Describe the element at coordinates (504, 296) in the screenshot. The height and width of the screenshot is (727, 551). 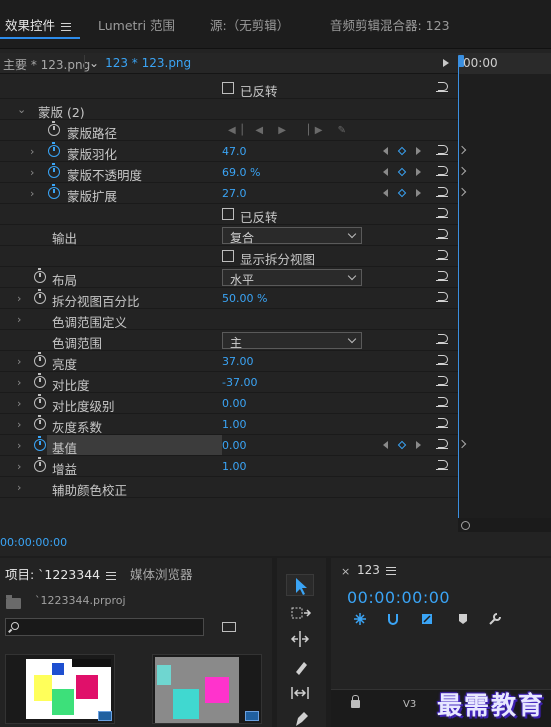
I see `mini-timeline-area` at that location.